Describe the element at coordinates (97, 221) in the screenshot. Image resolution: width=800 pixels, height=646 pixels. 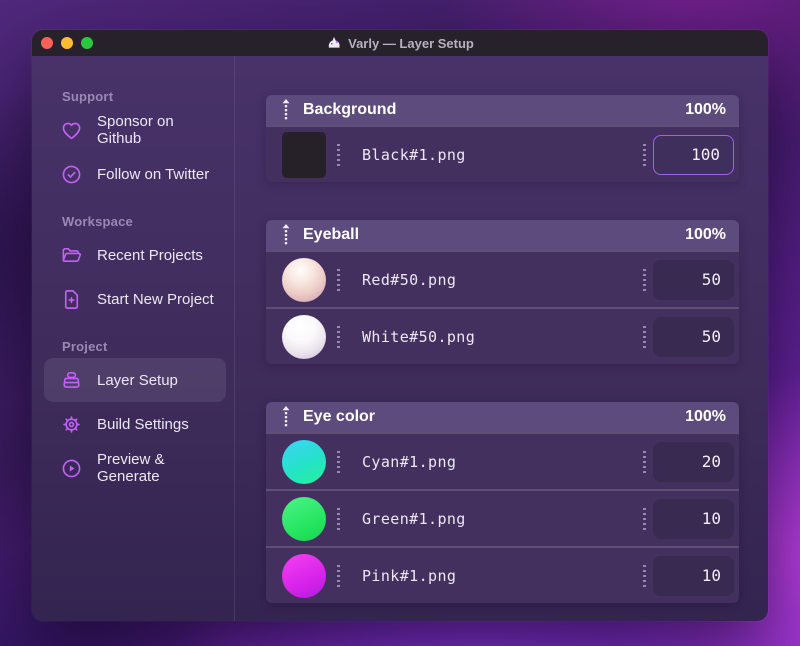
I see `section-label-workspace: Workspace` at that location.